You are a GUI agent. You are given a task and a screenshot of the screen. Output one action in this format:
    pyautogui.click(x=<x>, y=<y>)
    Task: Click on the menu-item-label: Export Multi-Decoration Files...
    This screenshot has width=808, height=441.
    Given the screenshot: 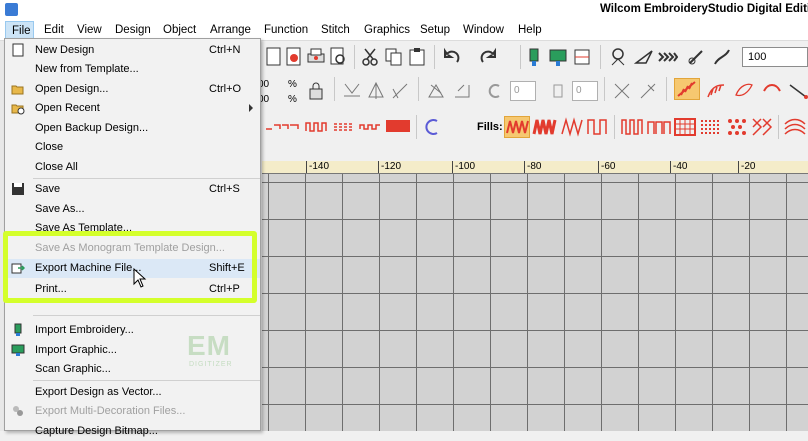 What is the action you would take?
    pyautogui.click(x=110, y=411)
    